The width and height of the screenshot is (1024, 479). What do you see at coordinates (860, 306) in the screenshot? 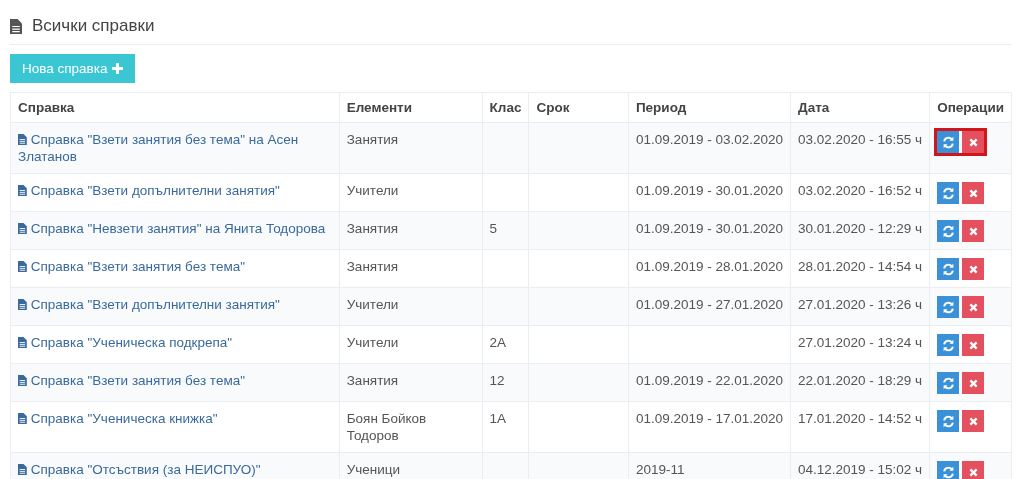
I see `table-cell: 27.01.2020 - 13:26 ч` at bounding box center [860, 306].